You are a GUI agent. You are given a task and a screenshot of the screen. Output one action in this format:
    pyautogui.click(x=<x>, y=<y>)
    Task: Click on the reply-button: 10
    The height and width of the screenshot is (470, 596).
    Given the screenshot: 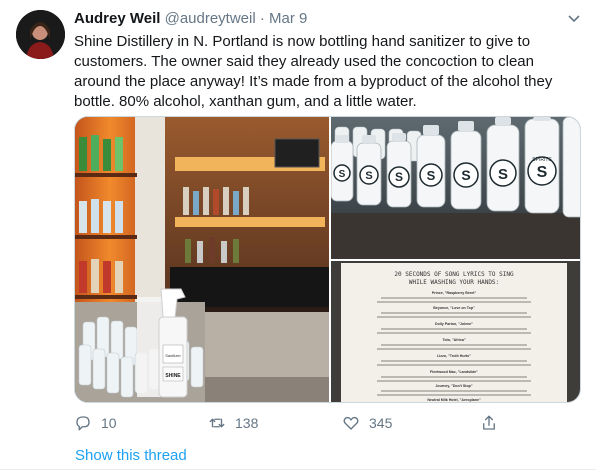 What is the action you would take?
    pyautogui.click(x=95, y=423)
    